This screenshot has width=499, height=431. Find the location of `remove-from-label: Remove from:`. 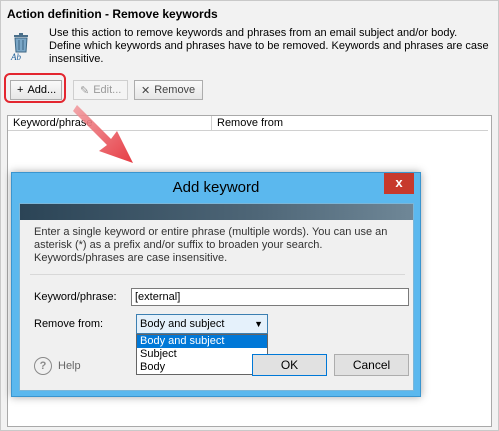

remove-from-label: Remove from: is located at coordinates (69, 324).